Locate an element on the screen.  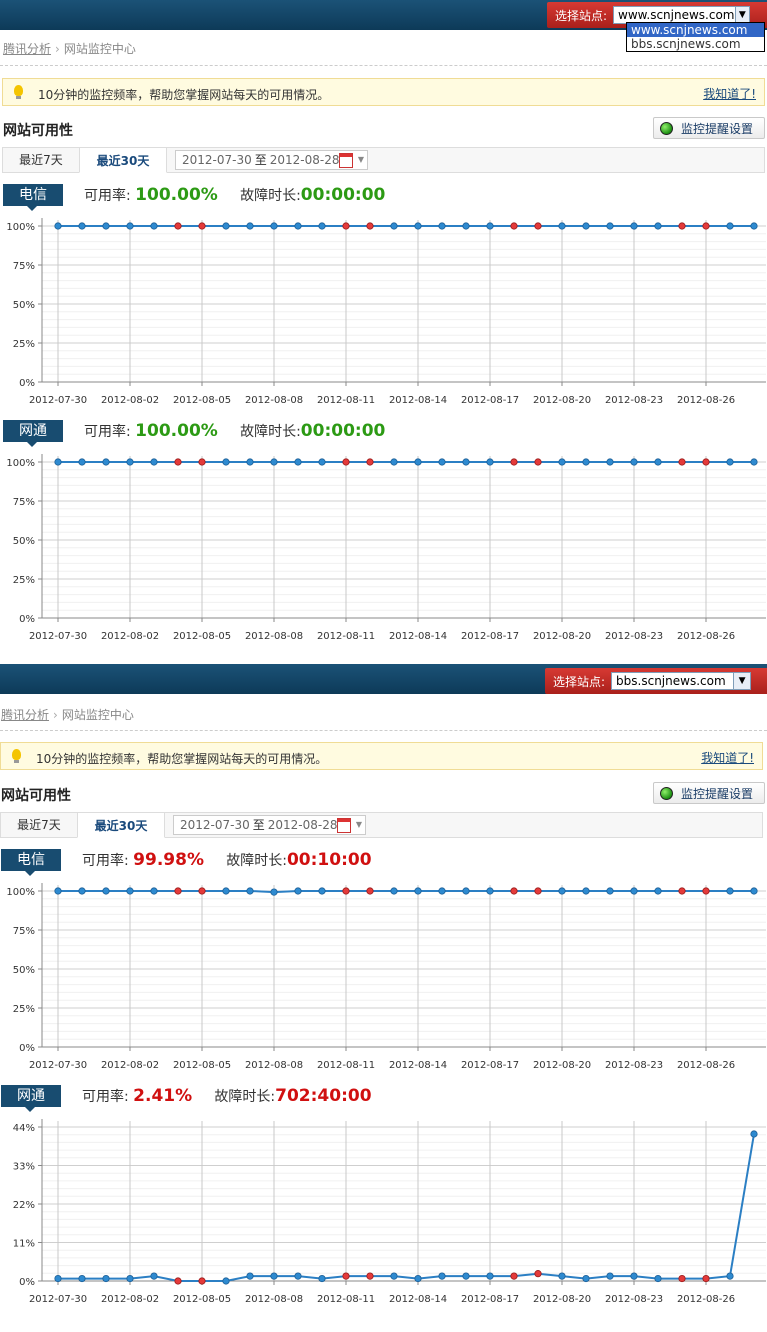
chevron-right-icon: › is located at coordinates (57, 49).